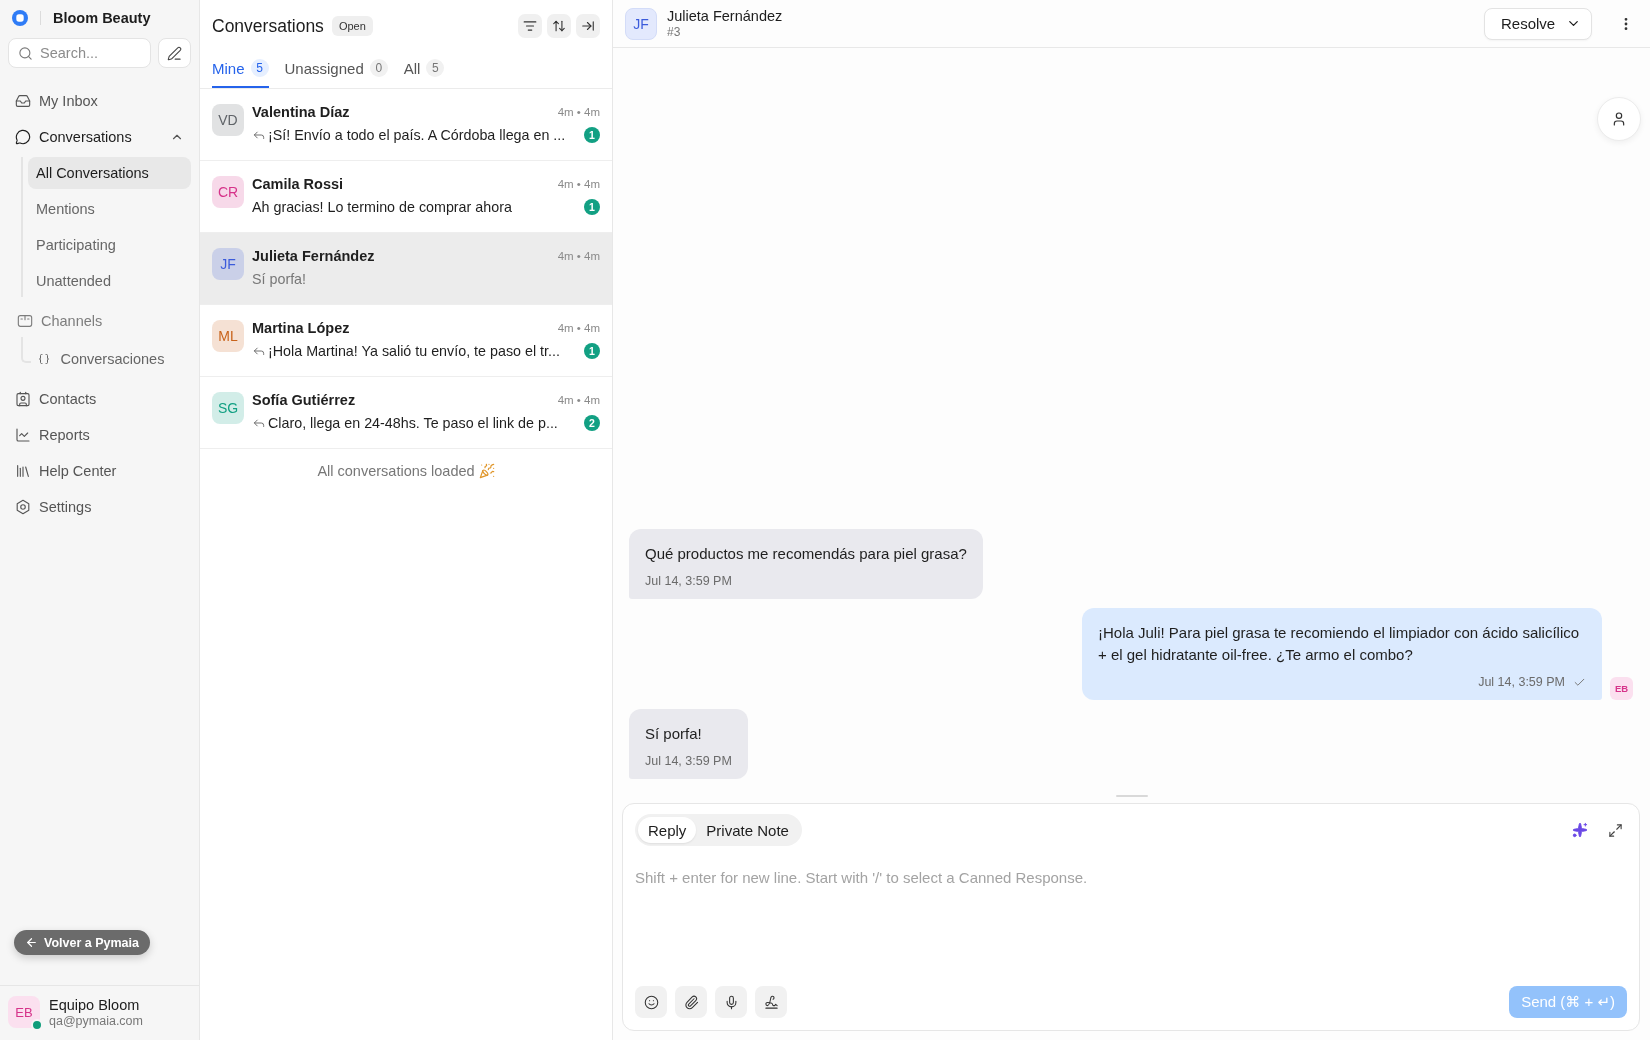  What do you see at coordinates (20, 18) in the screenshot?
I see `brand-logo` at bounding box center [20, 18].